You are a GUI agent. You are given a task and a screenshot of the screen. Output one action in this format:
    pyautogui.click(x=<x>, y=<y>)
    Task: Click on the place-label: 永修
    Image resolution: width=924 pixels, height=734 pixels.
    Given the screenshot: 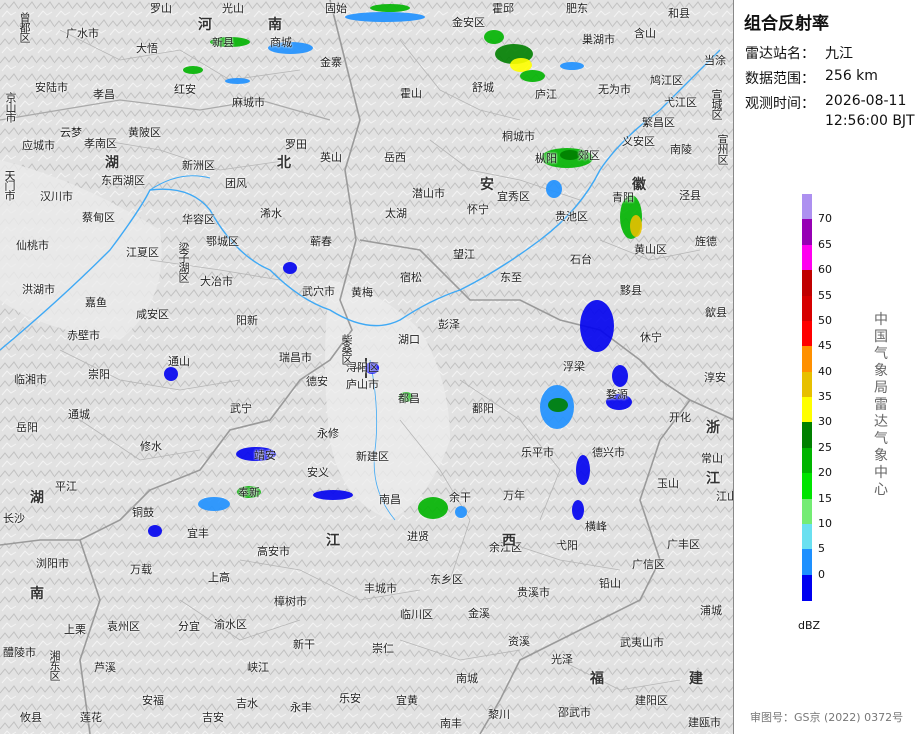 What is the action you would take?
    pyautogui.click(x=328, y=433)
    